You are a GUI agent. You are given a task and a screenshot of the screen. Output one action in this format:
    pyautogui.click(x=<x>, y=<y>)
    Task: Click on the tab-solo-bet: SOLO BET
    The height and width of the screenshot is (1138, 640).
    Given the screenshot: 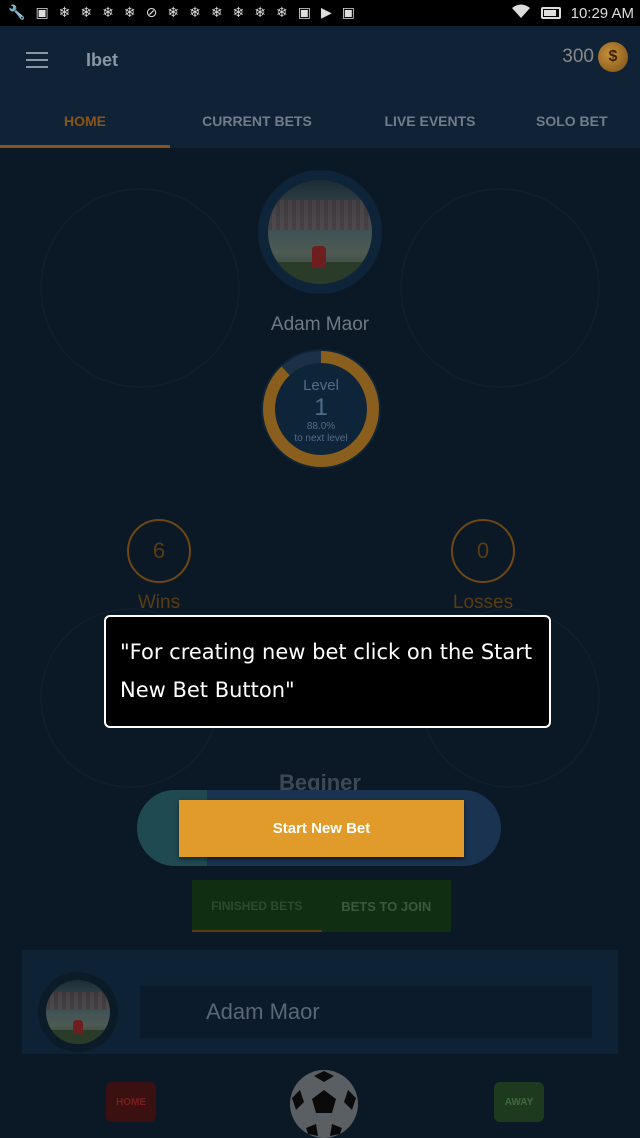 What is the action you would take?
    pyautogui.click(x=578, y=121)
    